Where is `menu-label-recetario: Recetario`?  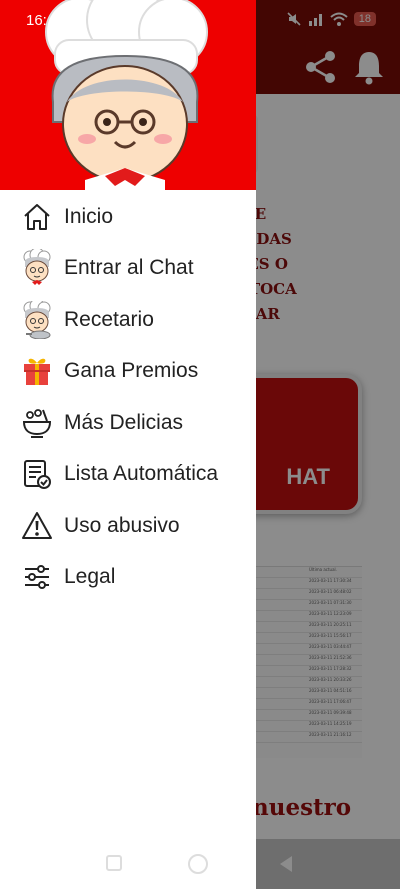 menu-label-recetario: Recetario is located at coordinates (109, 319).